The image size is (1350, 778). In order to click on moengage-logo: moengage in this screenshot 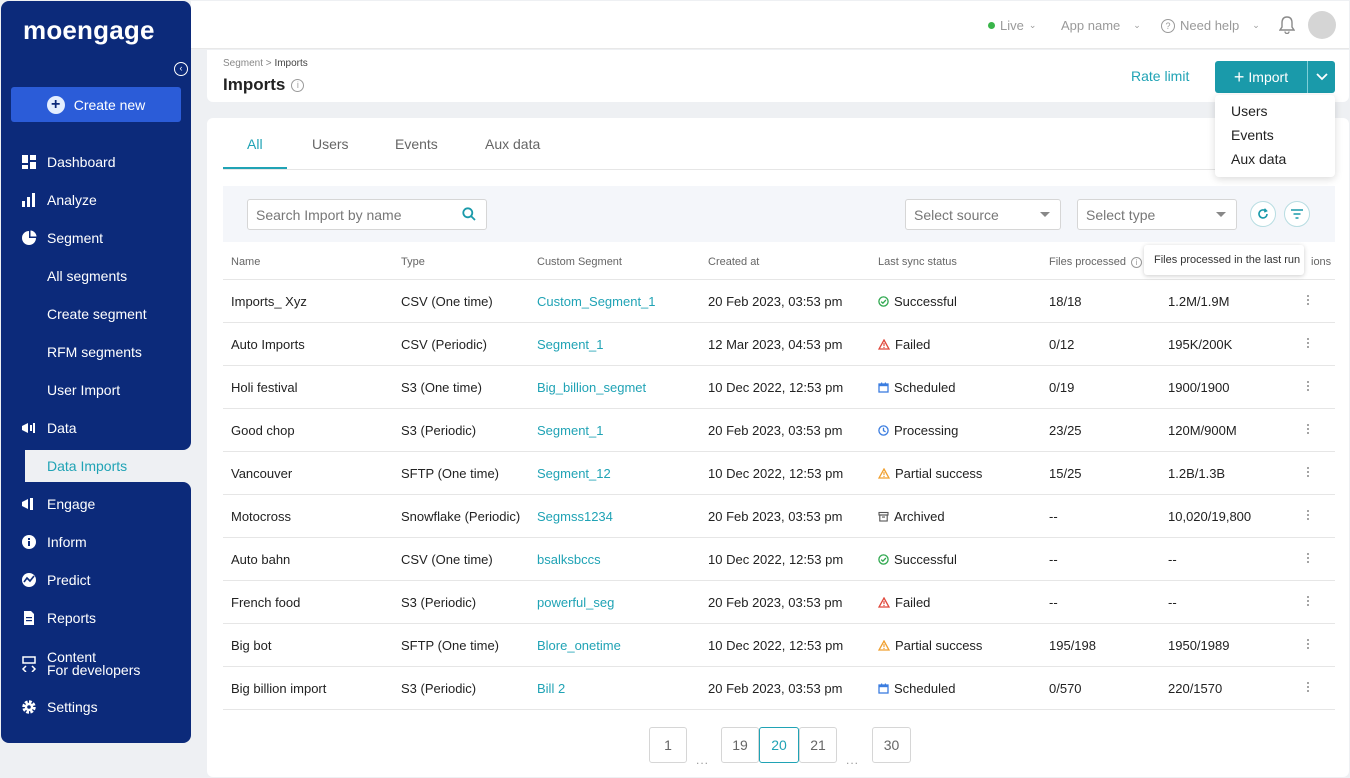, I will do `click(89, 30)`.